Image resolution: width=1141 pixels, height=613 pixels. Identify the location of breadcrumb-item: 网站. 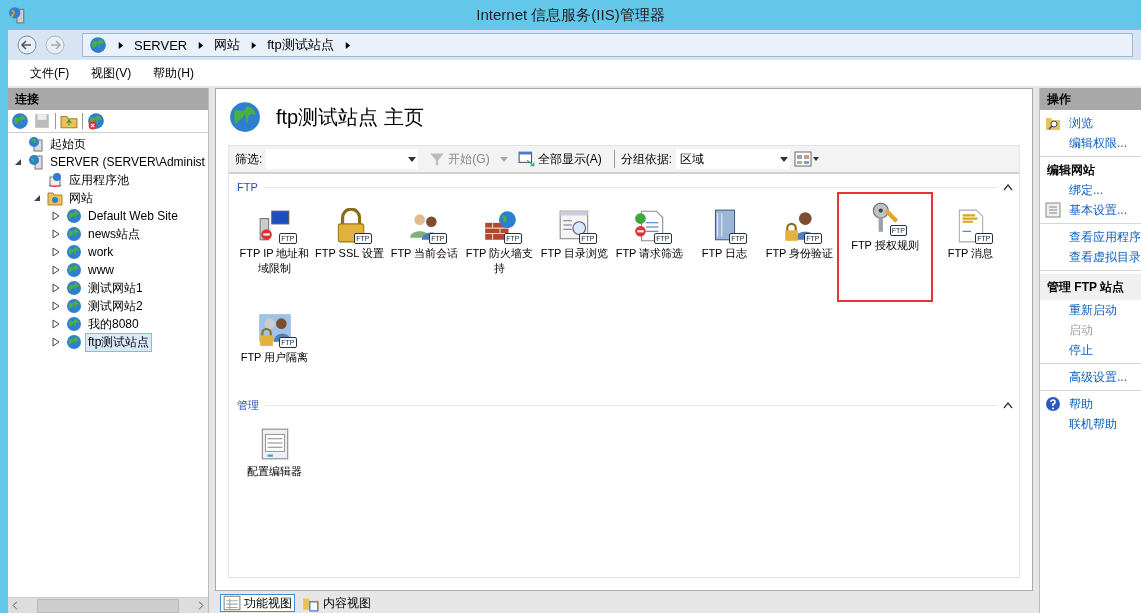
(227, 45).